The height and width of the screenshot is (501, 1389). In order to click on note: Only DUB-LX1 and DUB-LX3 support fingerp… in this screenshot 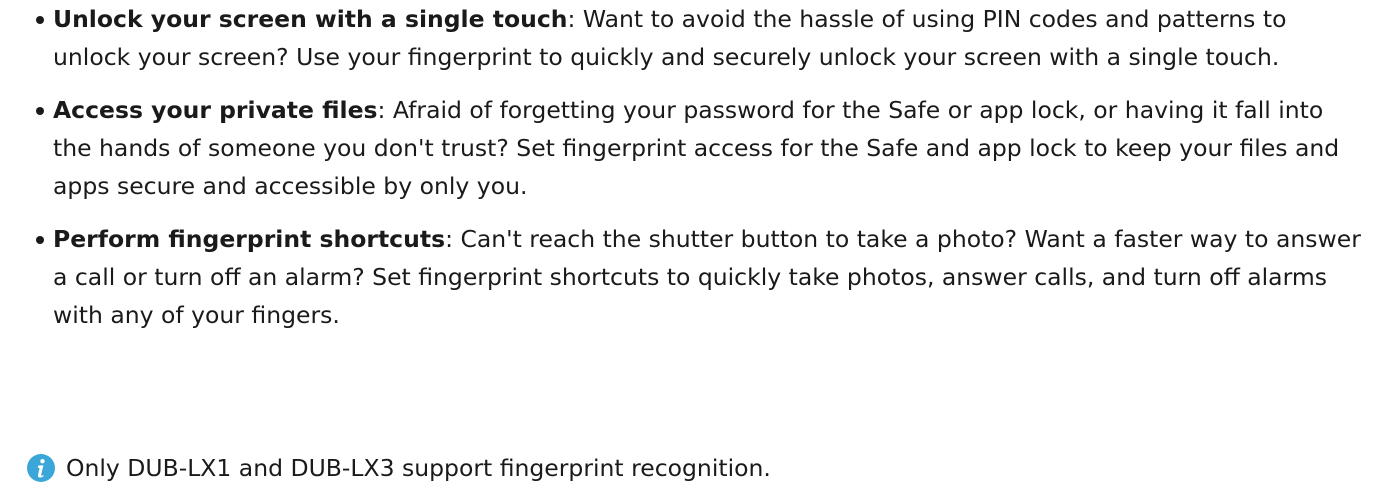, I will do `click(398, 468)`.